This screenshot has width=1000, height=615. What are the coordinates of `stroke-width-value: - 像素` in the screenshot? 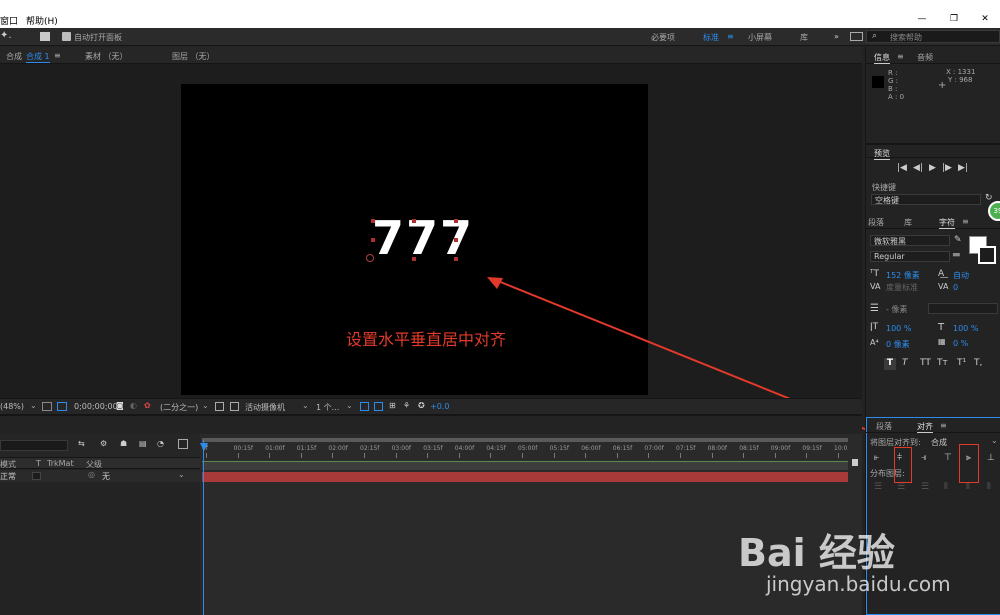 It's located at (896, 309).